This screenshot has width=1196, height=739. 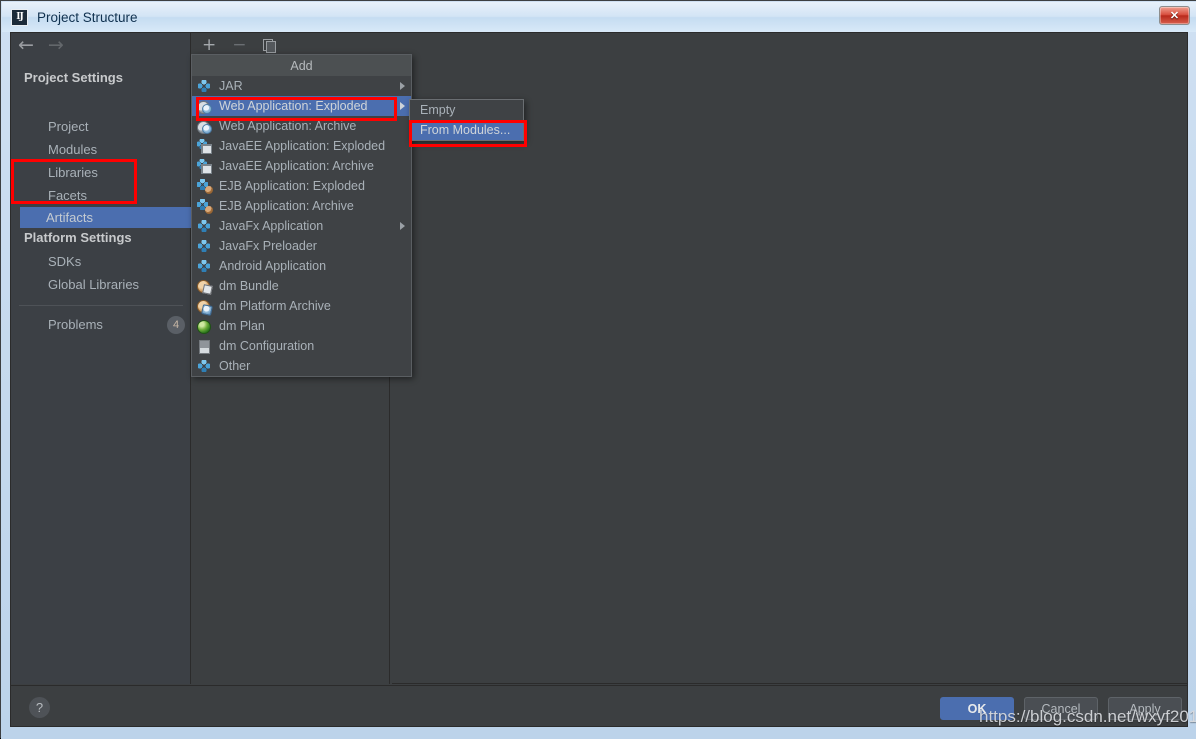 I want to click on dm-bundle-icon, so click(x=204, y=286).